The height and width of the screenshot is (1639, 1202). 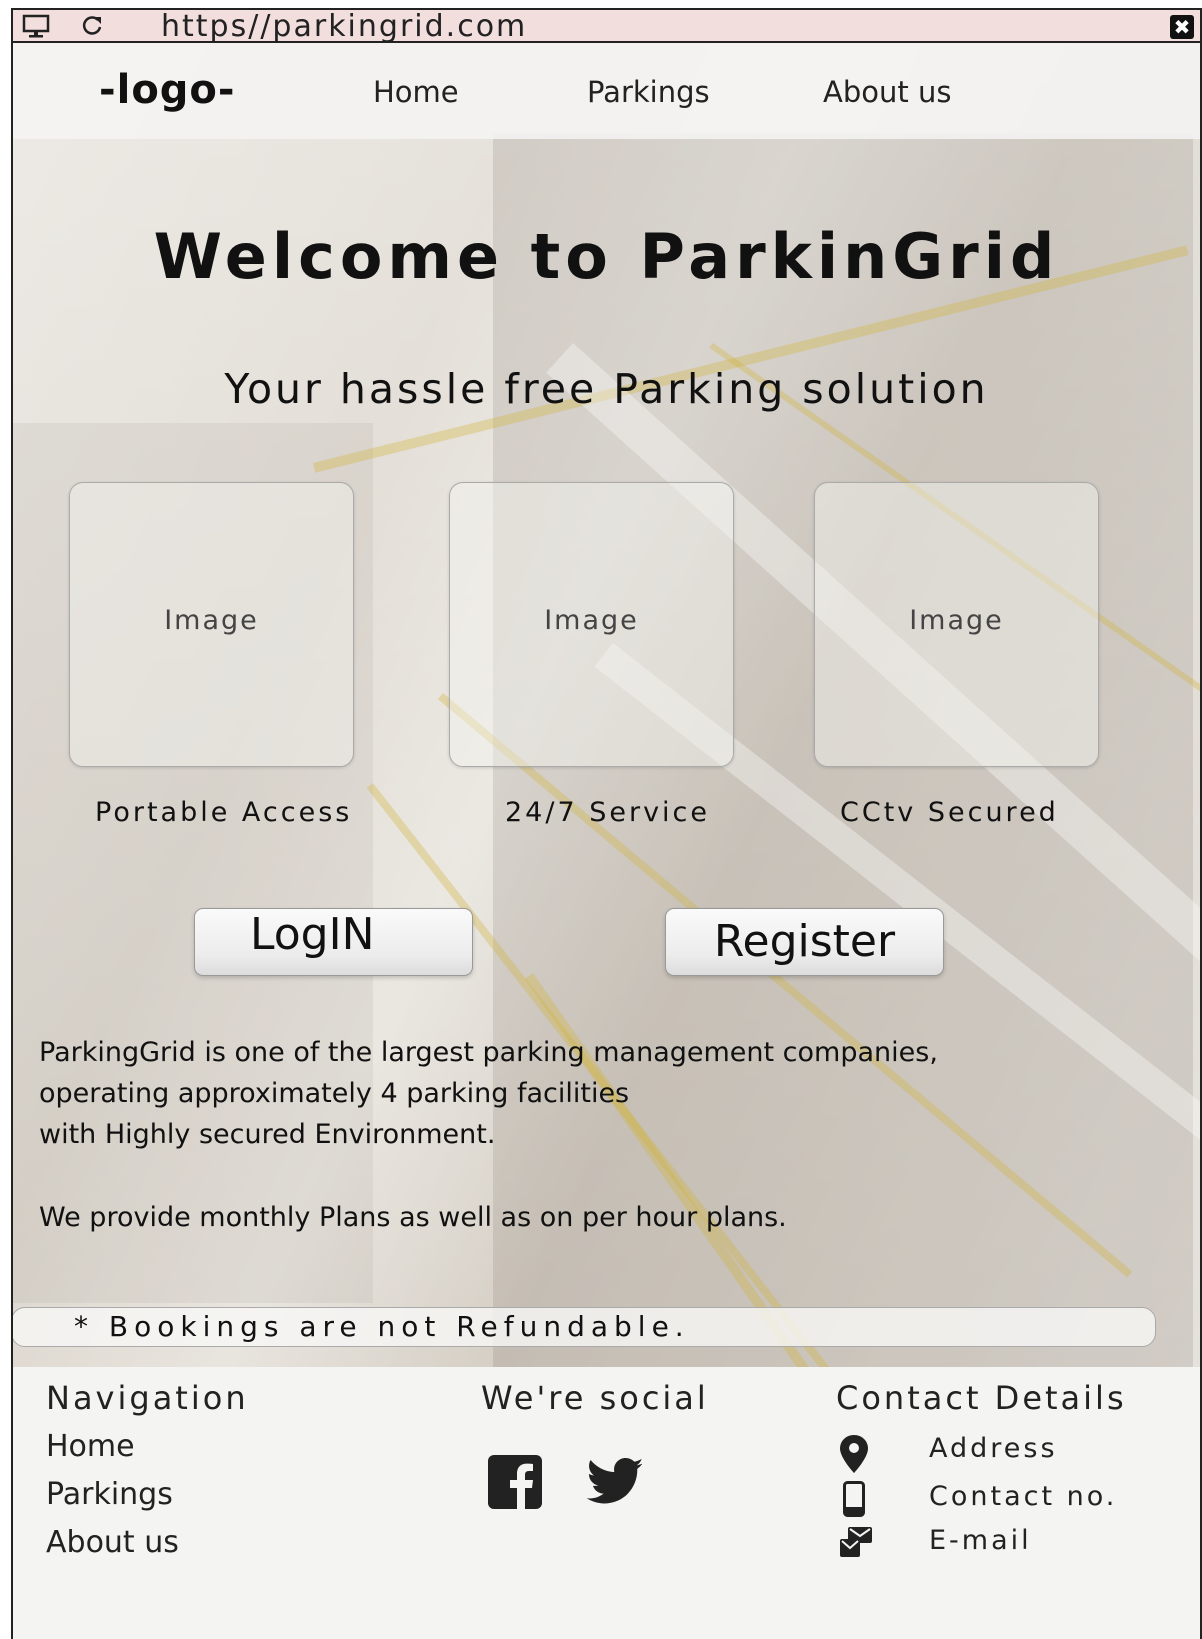 What do you see at coordinates (949, 812) in the screenshot?
I see `feature-caption-cctv: CCtv Secured` at bounding box center [949, 812].